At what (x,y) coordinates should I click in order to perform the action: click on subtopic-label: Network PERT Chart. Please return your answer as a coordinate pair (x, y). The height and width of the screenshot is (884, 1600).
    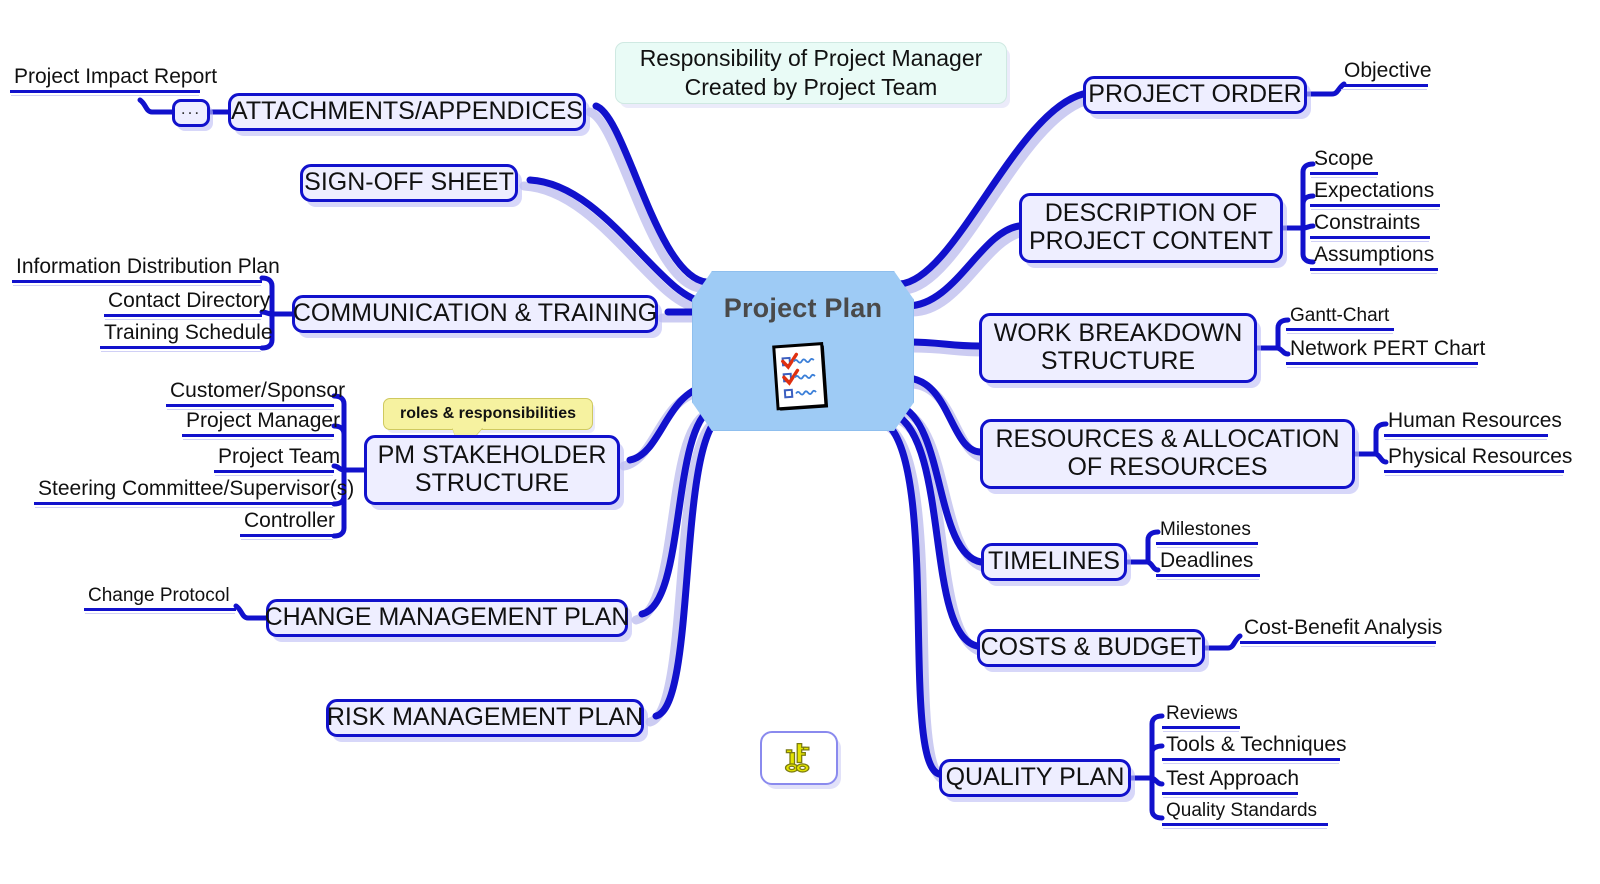
    Looking at the image, I should click on (1388, 348).